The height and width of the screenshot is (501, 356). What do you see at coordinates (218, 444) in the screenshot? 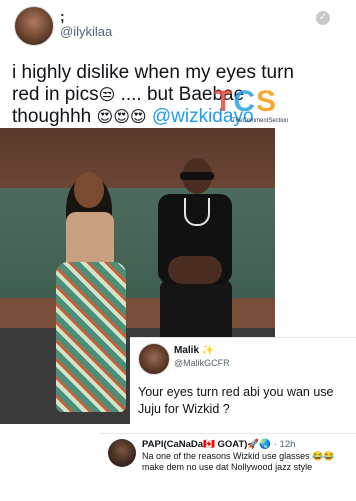
I see `display-name: PAPI(CaNaDa🇨🇦 GOAT)🚀🌏 · 12h` at bounding box center [218, 444].